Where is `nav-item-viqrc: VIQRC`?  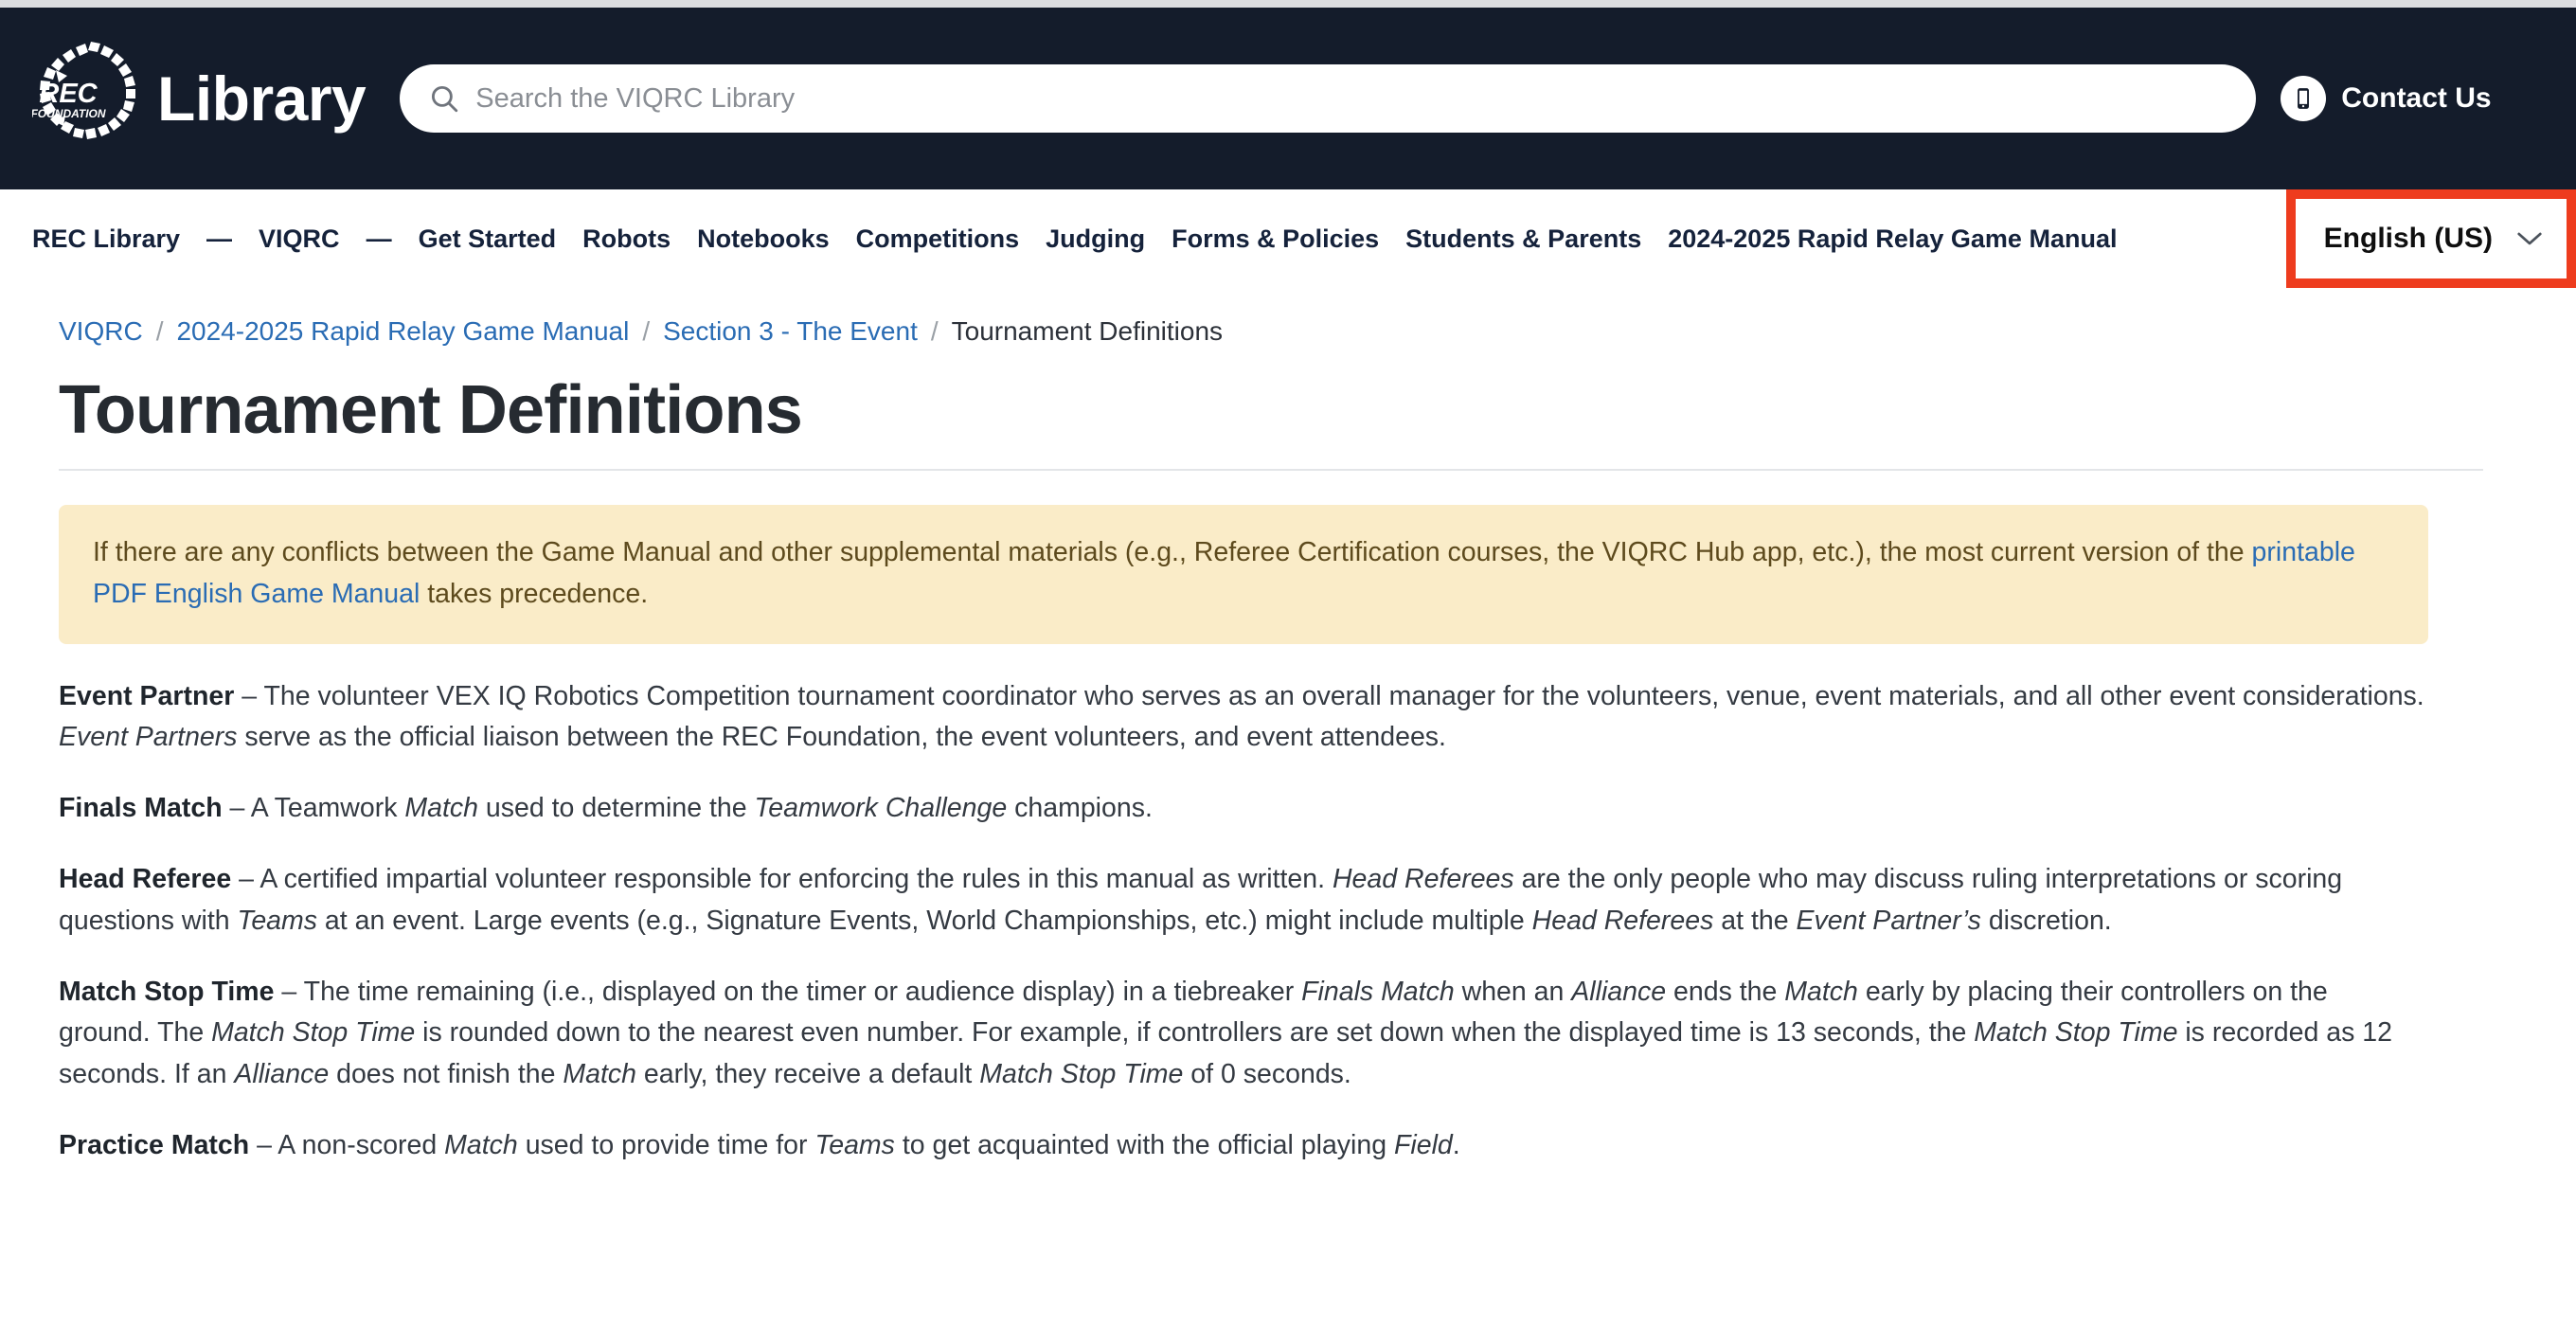 nav-item-viqrc: VIQRC is located at coordinates (299, 239).